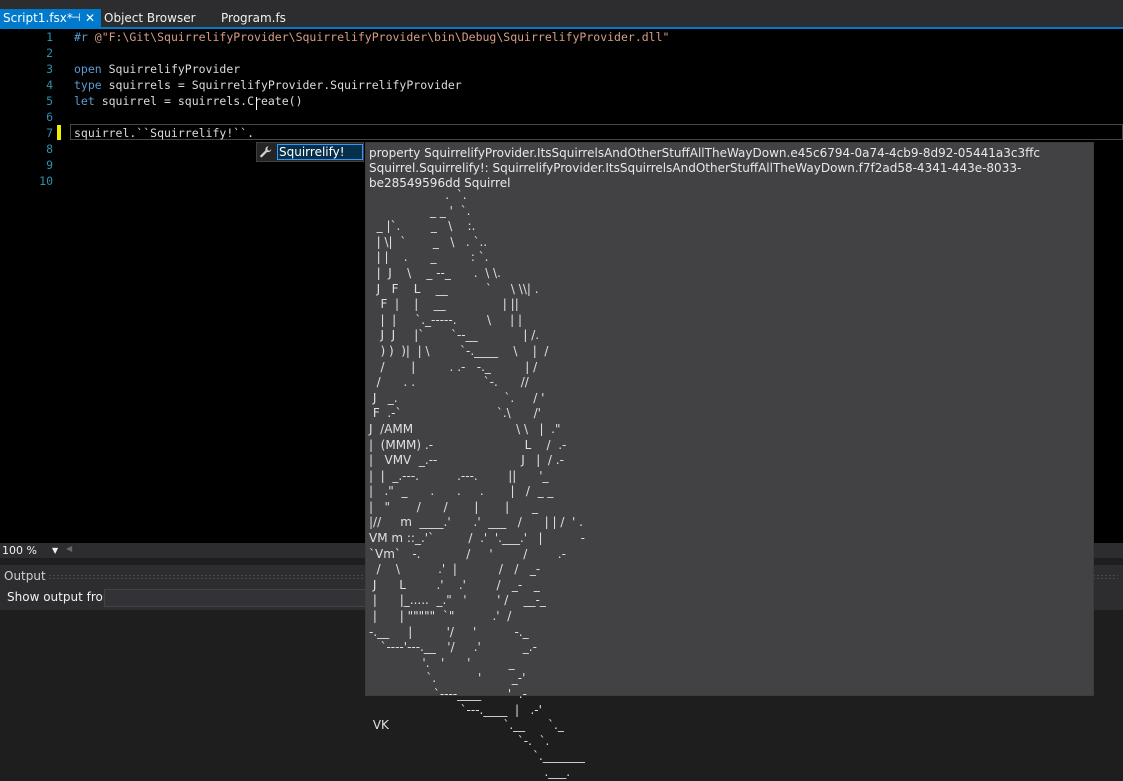 Image resolution: width=1123 pixels, height=781 pixels. I want to click on keyword: #r, so click(84, 37).